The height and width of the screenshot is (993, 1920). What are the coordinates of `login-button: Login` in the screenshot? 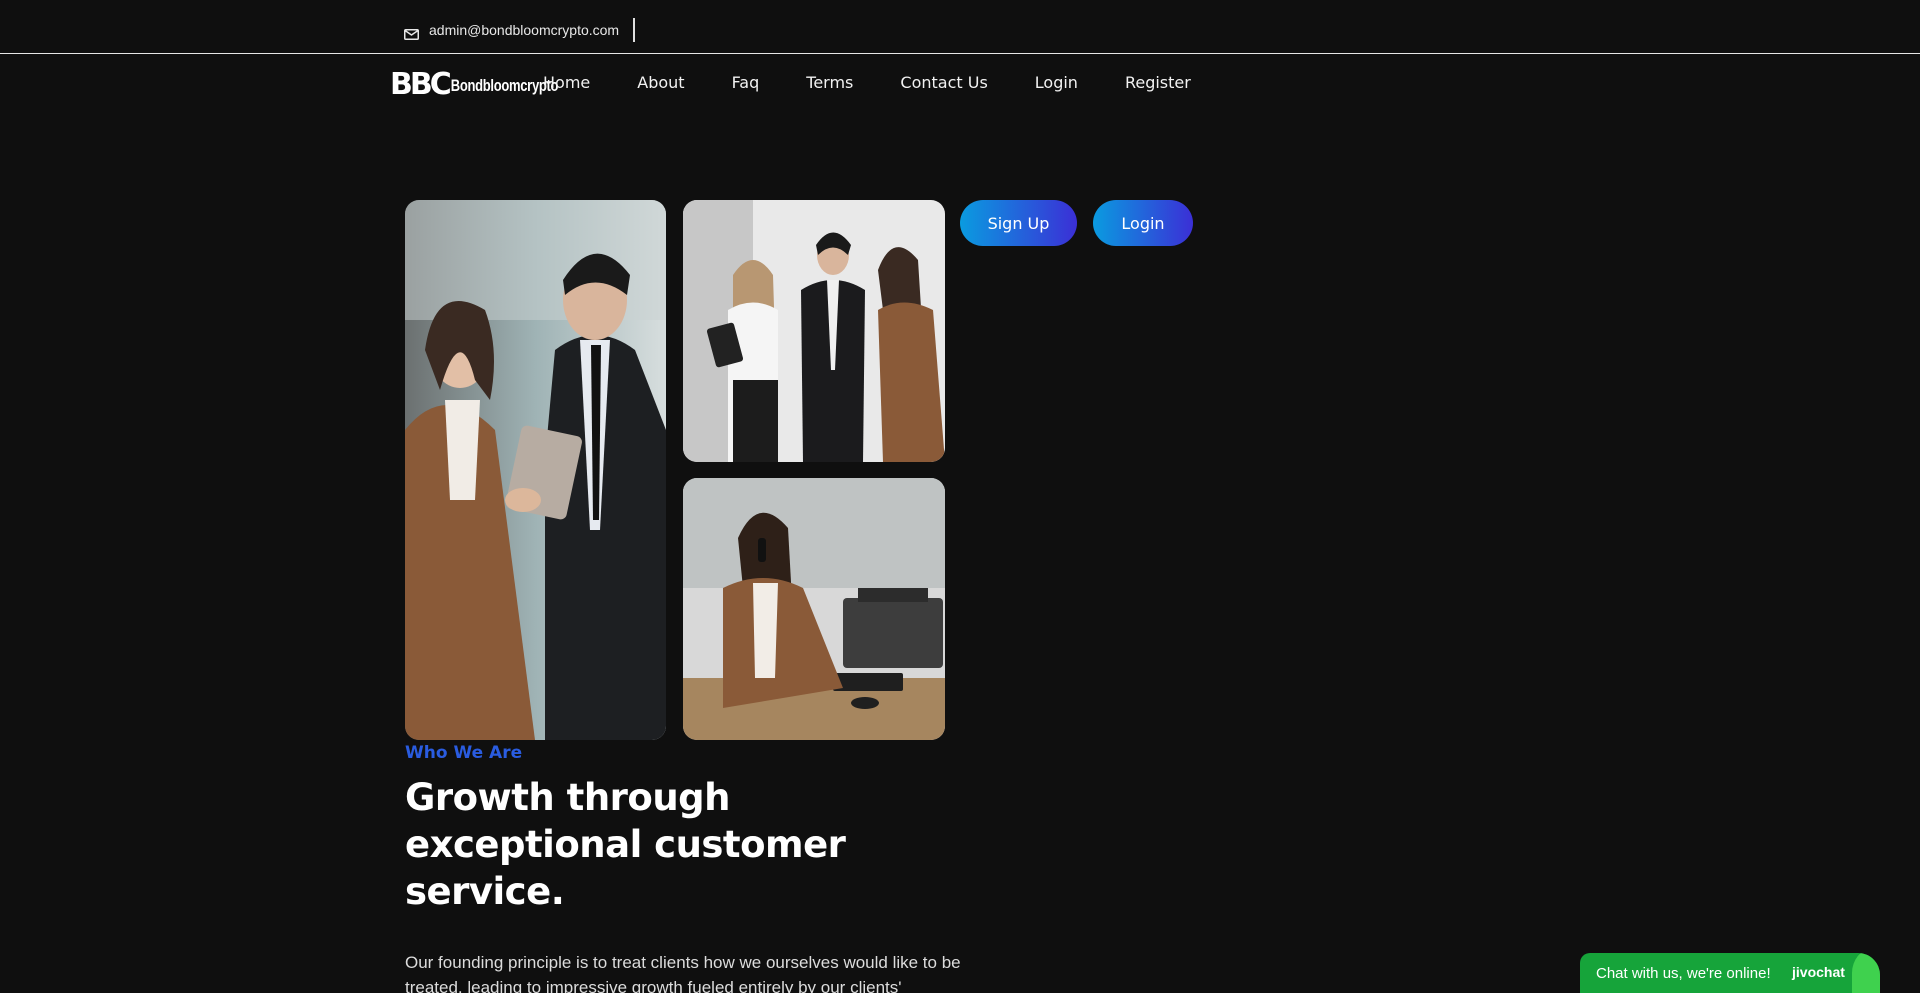 It's located at (1143, 223).